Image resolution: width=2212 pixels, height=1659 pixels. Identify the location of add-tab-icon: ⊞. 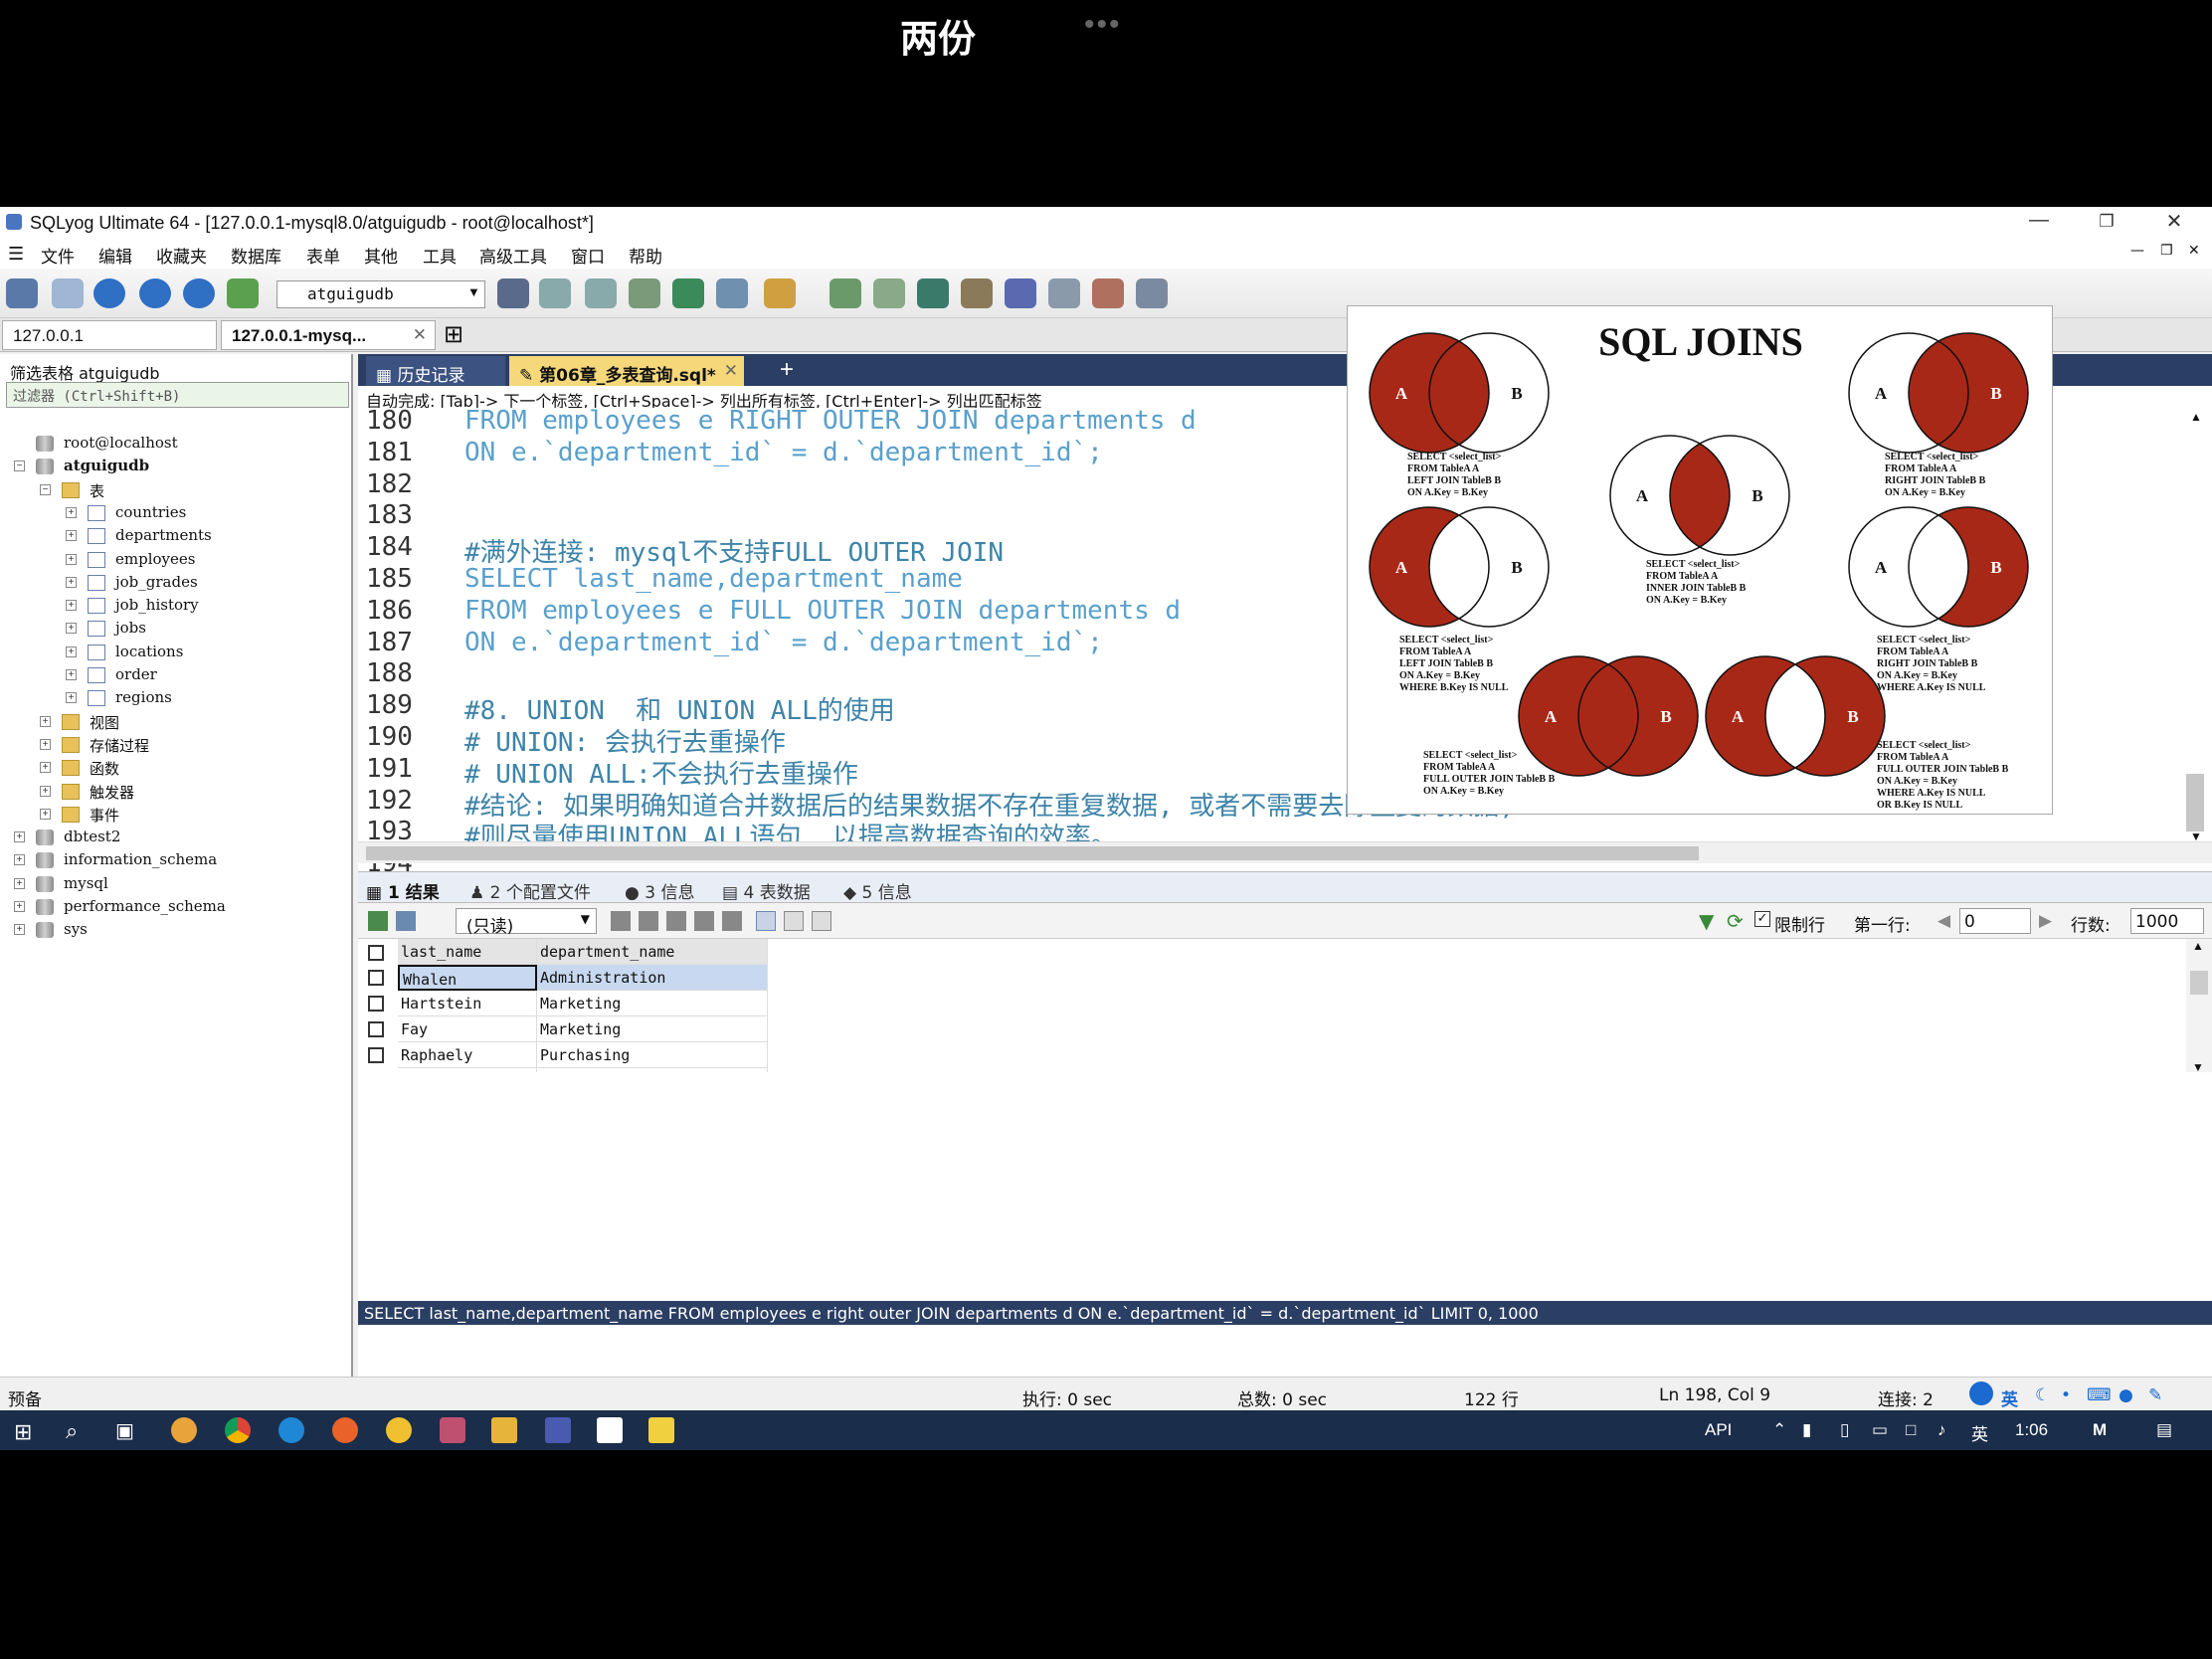
(453, 334).